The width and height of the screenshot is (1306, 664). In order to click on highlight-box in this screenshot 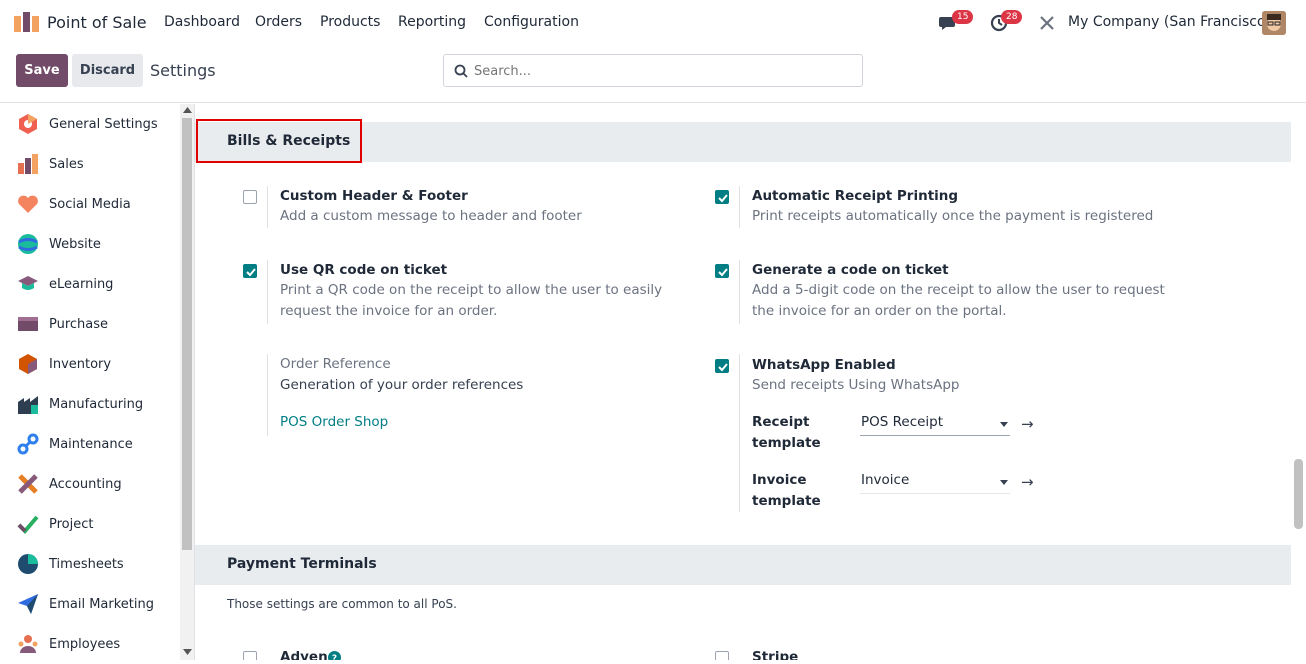, I will do `click(279, 141)`.